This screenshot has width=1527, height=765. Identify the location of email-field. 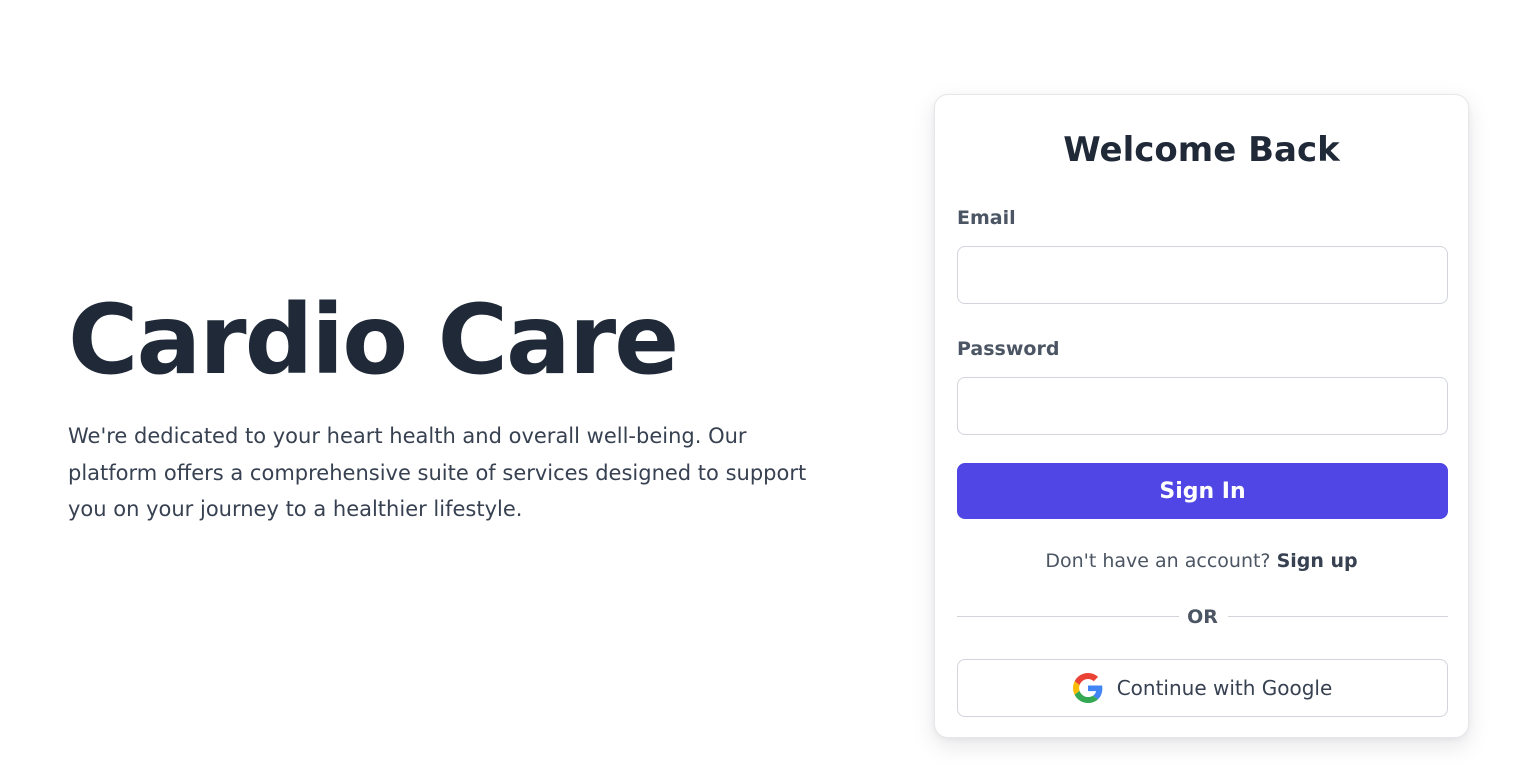
(1202, 275).